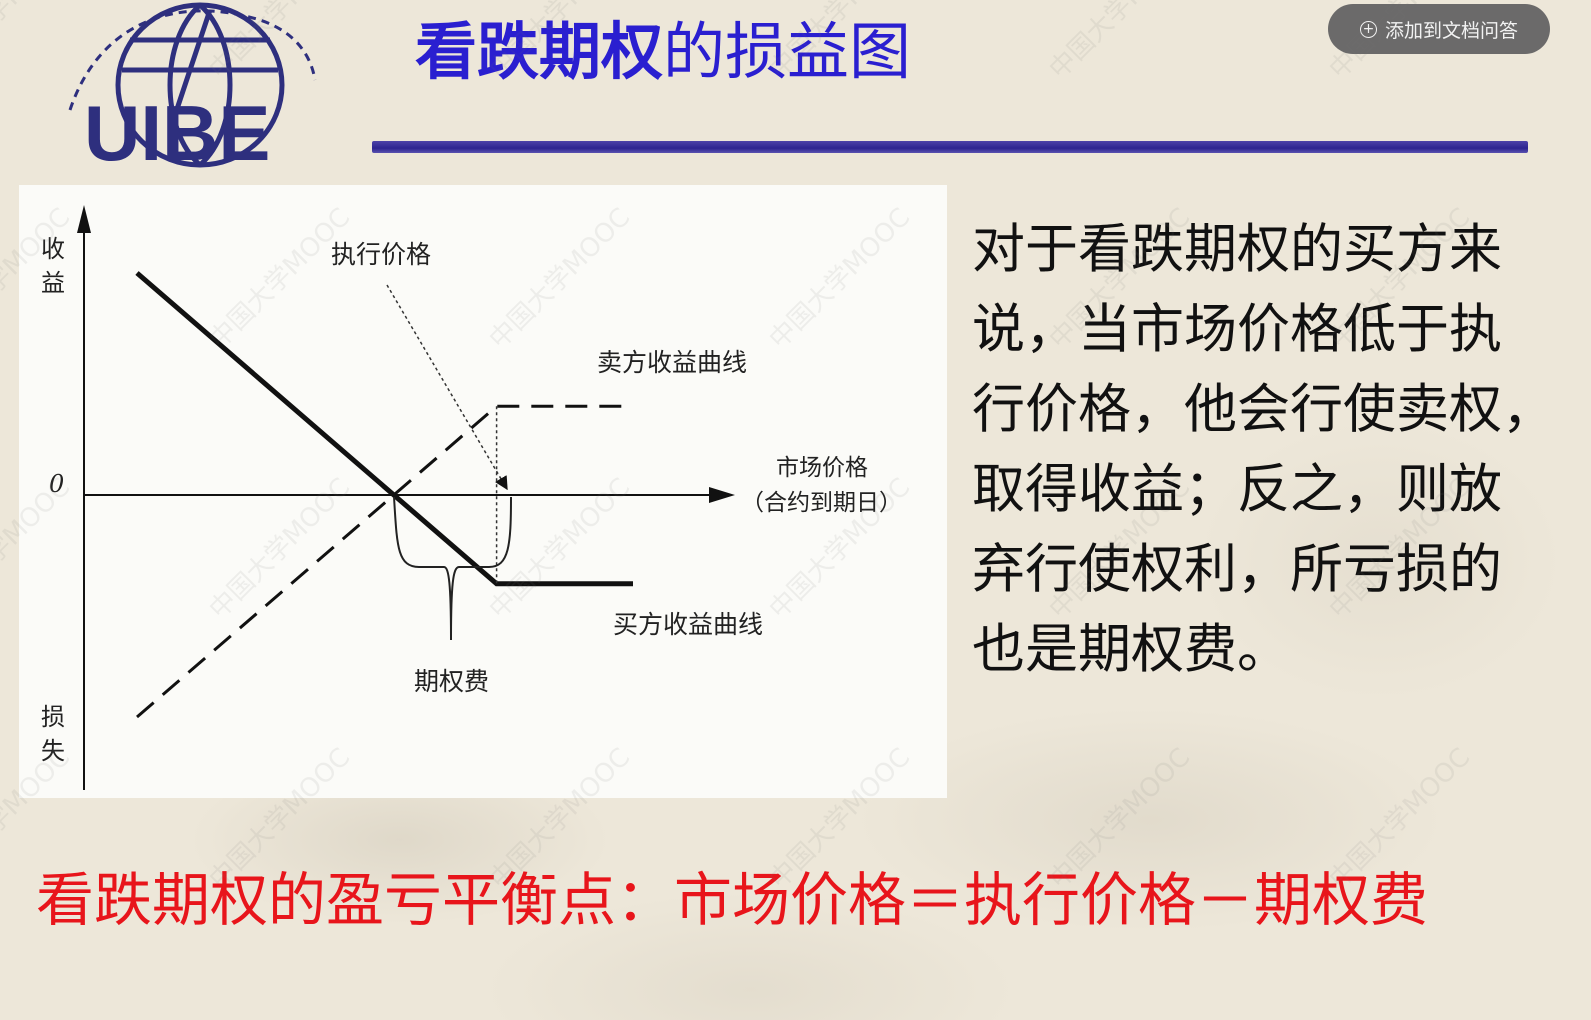 The height and width of the screenshot is (1020, 1591). I want to click on plus-circle-icon: +, so click(1368, 29).